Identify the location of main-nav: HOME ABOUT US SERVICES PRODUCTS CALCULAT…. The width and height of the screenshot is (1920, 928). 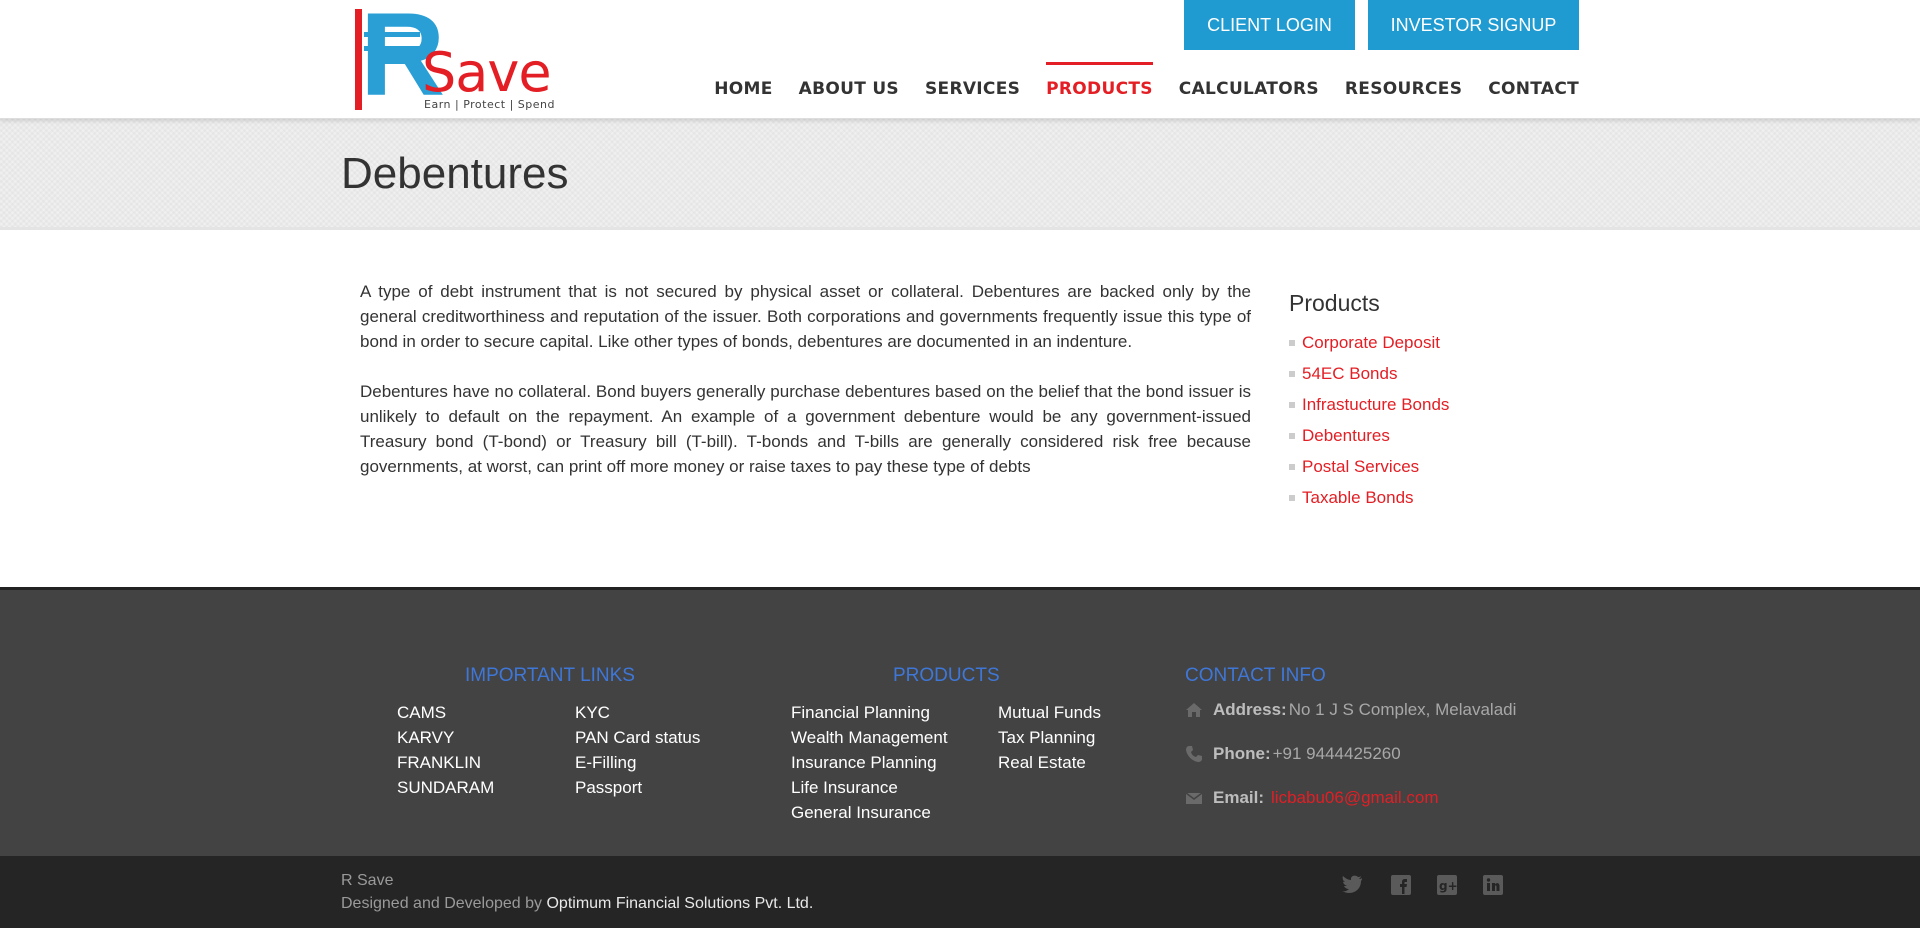
(1133, 90).